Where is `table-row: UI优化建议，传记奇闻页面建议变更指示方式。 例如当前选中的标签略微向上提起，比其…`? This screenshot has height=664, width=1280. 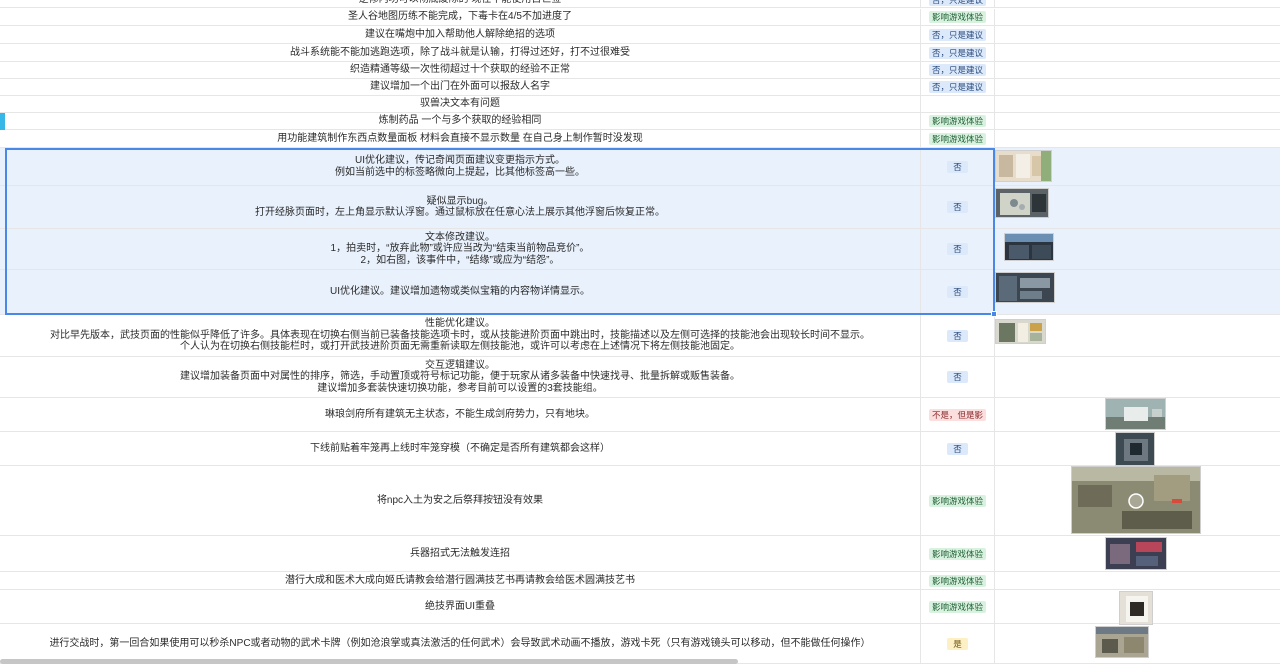
table-row: UI优化建议，传记奇闻页面建议变更指示方式。 例如当前选中的标签略微向上提起，比其… is located at coordinates (640, 167).